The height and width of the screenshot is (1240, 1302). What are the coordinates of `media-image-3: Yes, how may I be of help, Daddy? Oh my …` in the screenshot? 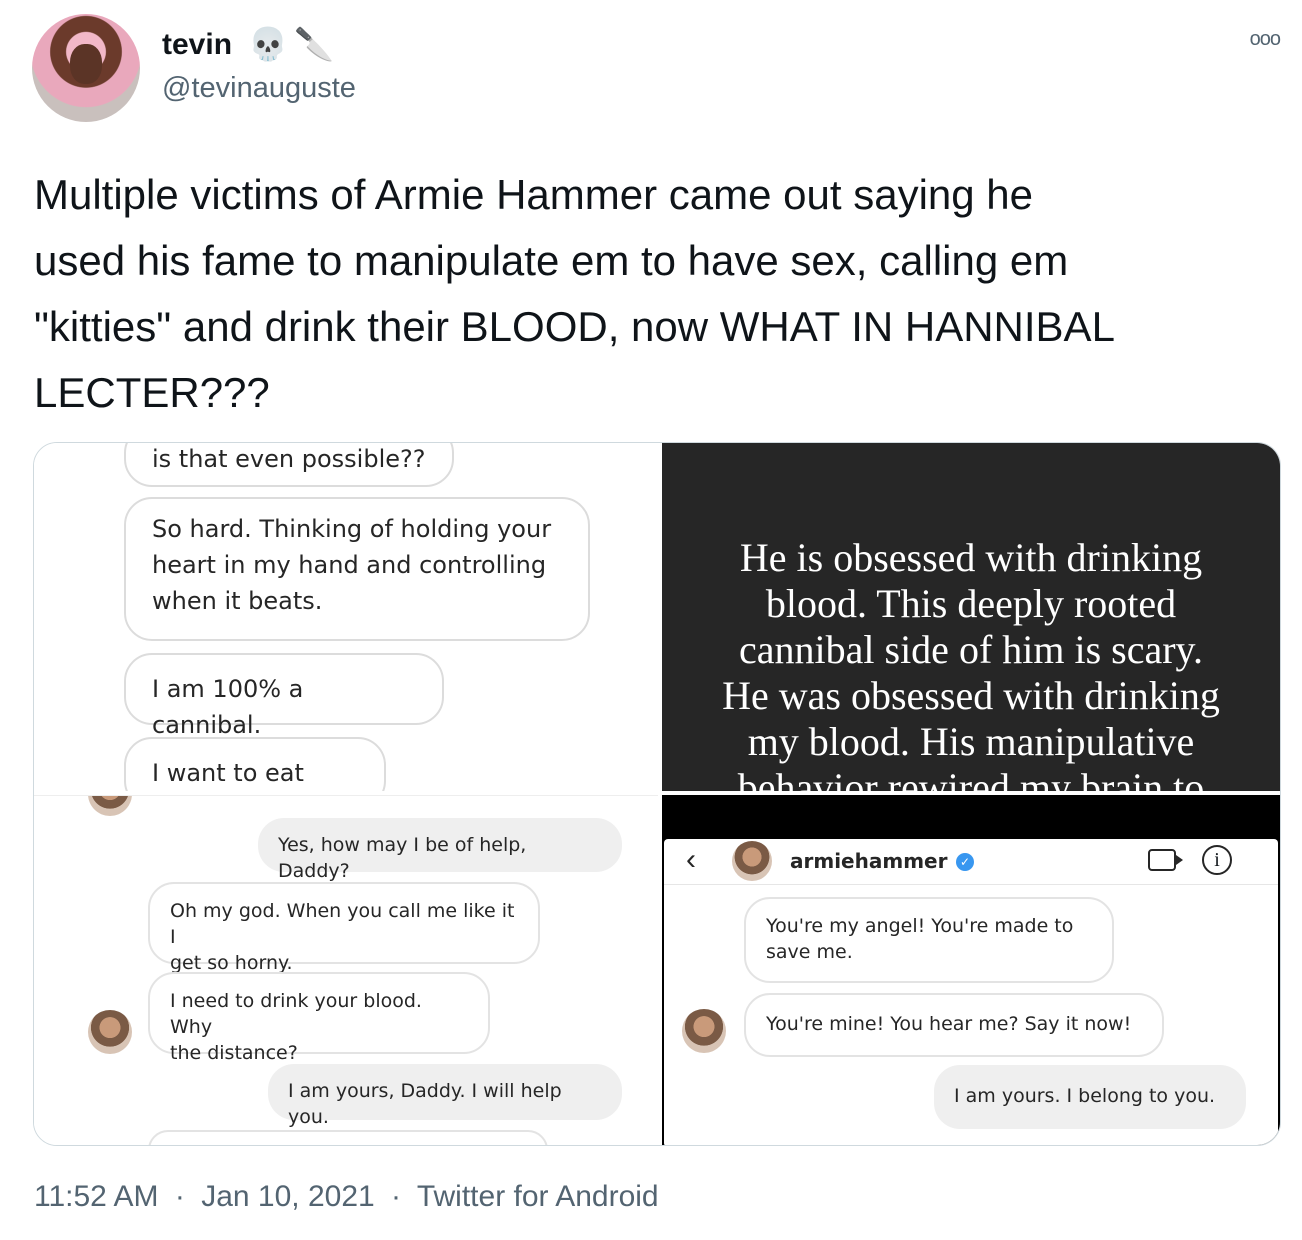 It's located at (347, 970).